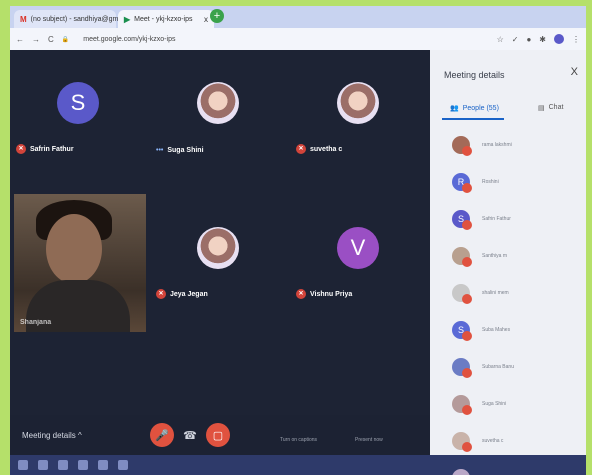  I want to click on gmail-icon: M, so click(23, 19).